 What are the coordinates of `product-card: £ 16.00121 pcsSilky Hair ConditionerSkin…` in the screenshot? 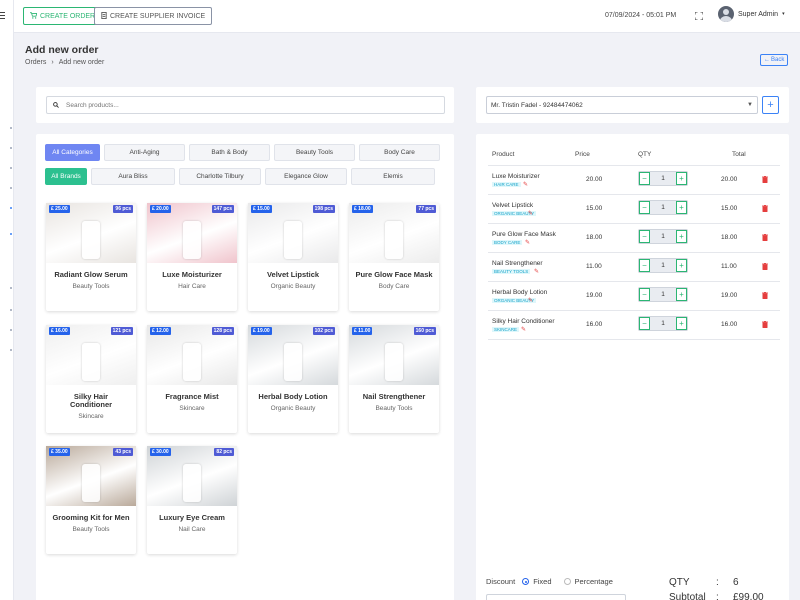 It's located at (91, 379).